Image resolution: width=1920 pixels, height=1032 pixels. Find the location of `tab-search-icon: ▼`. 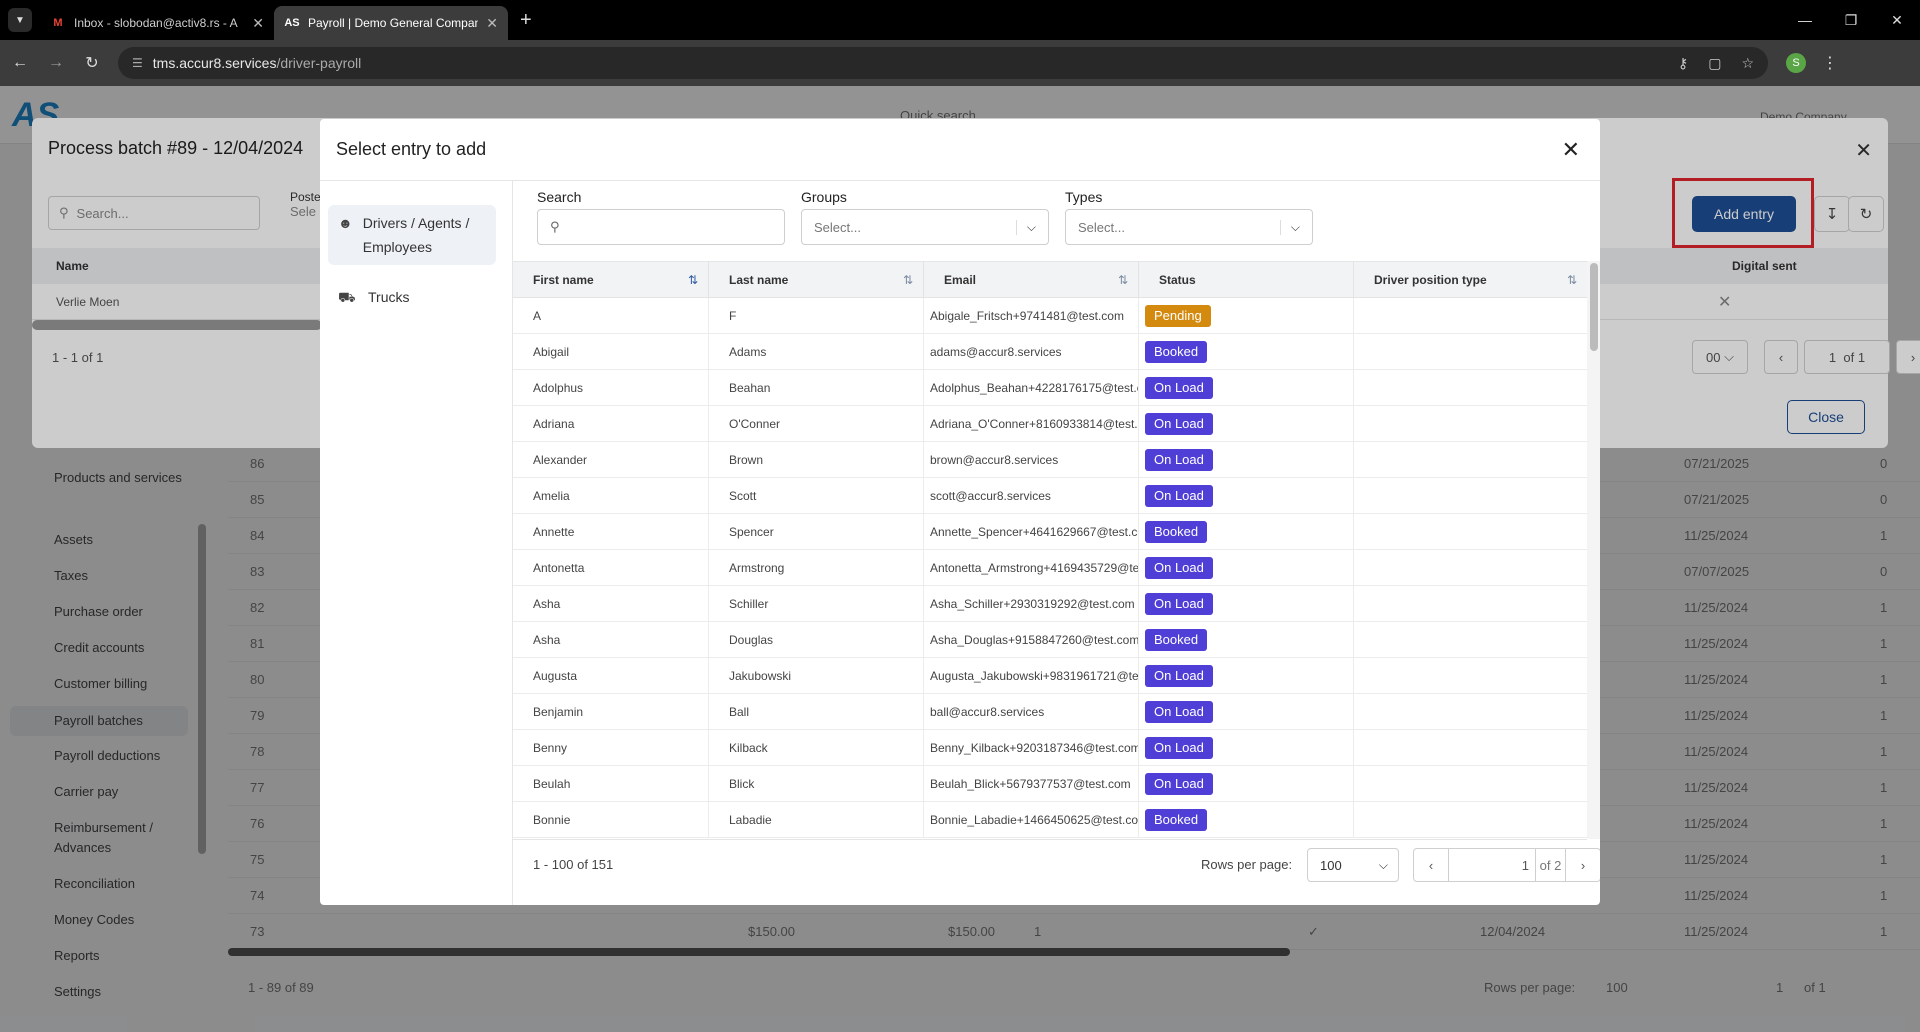

tab-search-icon: ▼ is located at coordinates (20, 20).